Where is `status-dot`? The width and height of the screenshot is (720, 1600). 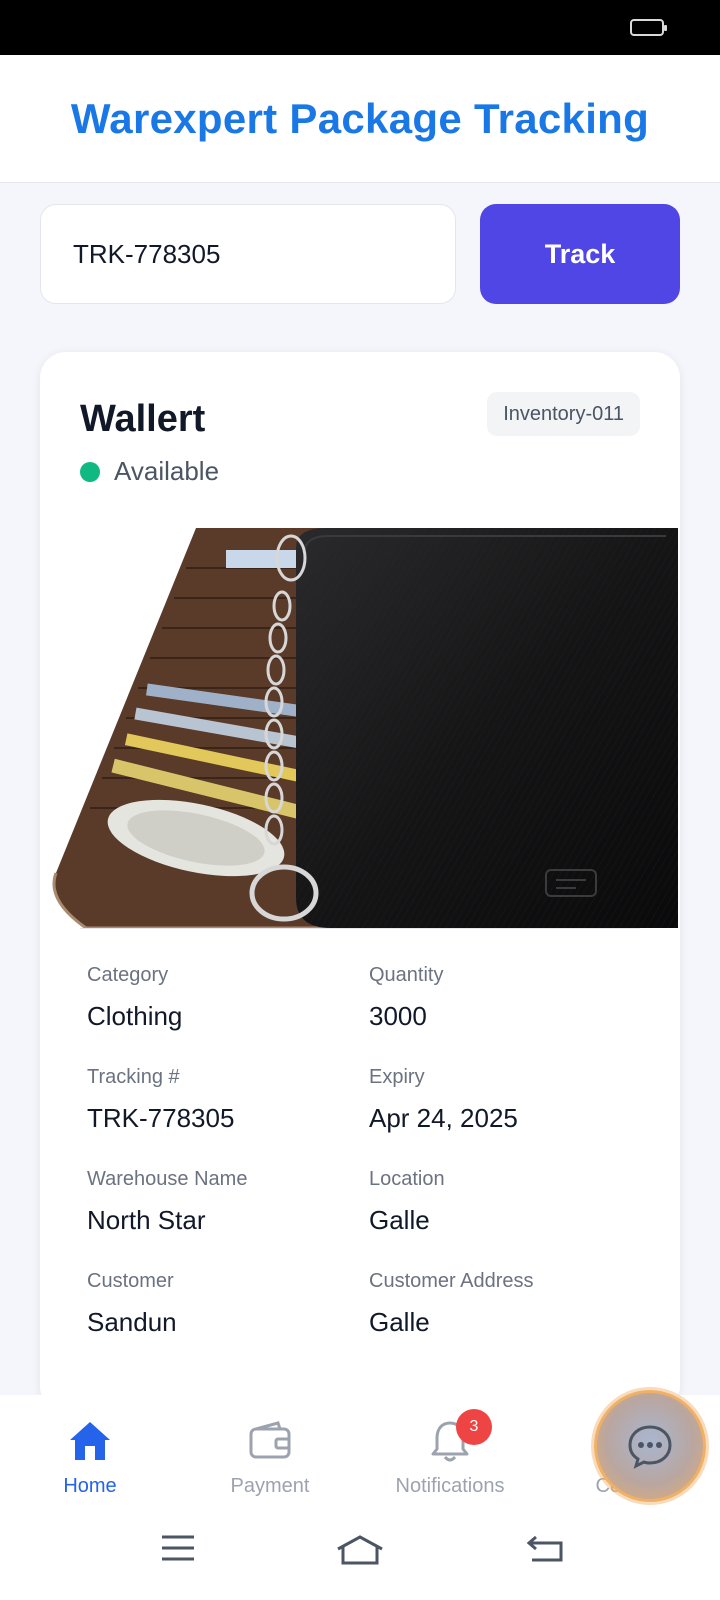
status-dot is located at coordinates (90, 471).